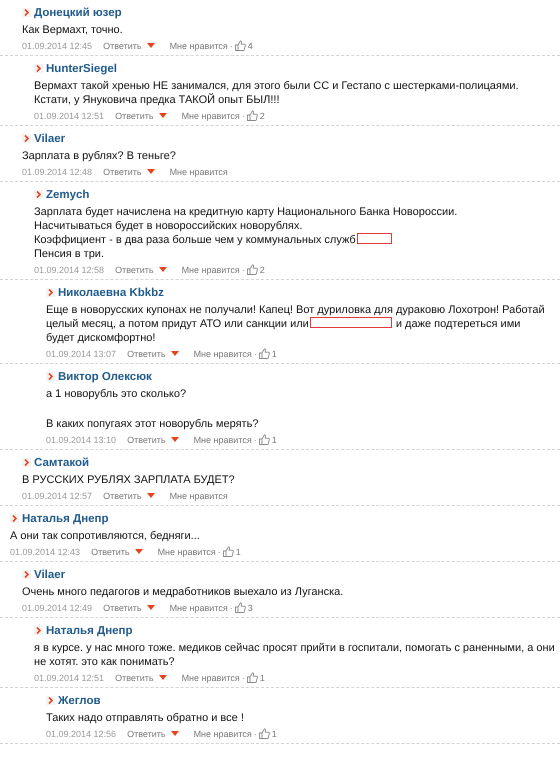 This screenshot has width=560, height=768. What do you see at coordinates (105, 376) in the screenshot?
I see `author-link: Виктор Олексюк` at bounding box center [105, 376].